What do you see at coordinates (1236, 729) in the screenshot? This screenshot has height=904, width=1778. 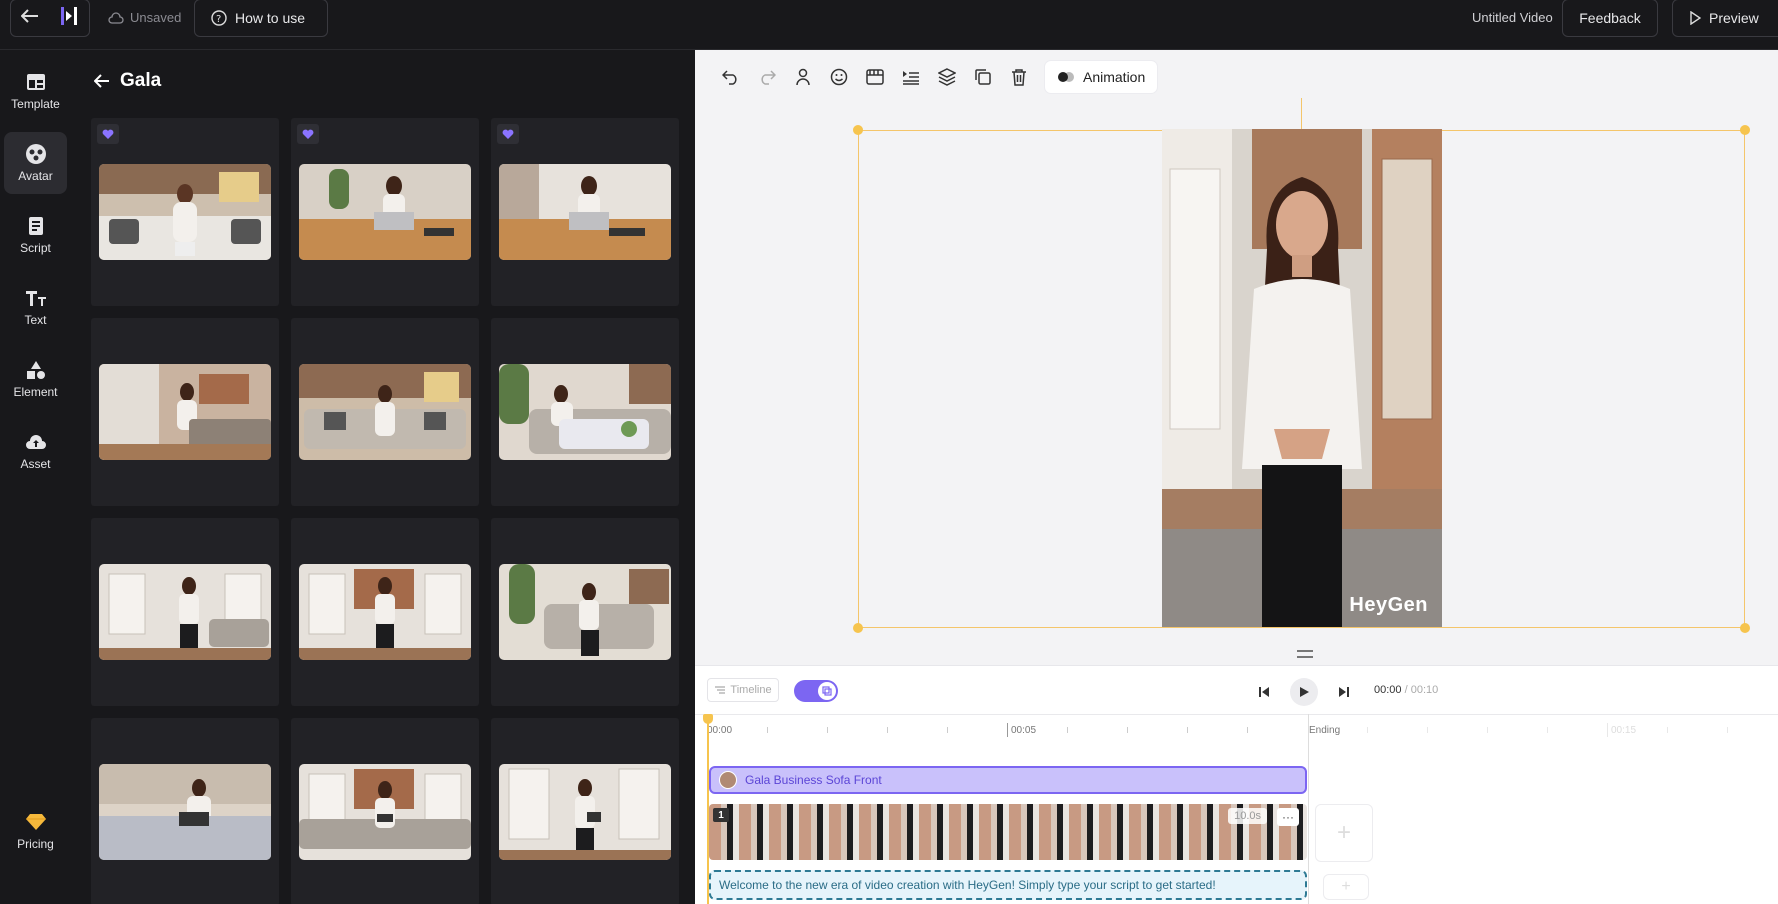 I see `timeline-ruler: 00:00 00:05 Ending 00:15` at bounding box center [1236, 729].